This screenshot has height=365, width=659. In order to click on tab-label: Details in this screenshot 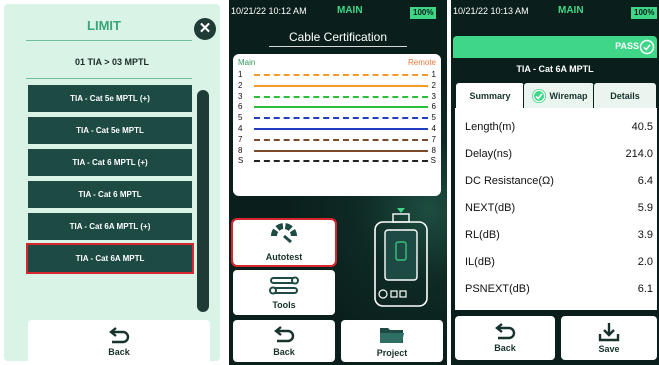, I will do `click(625, 96)`.